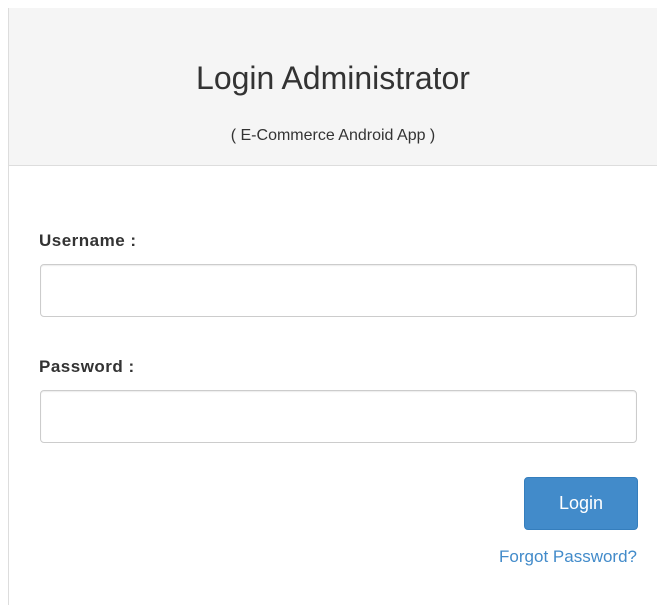  What do you see at coordinates (338, 416) in the screenshot?
I see `password-input` at bounding box center [338, 416].